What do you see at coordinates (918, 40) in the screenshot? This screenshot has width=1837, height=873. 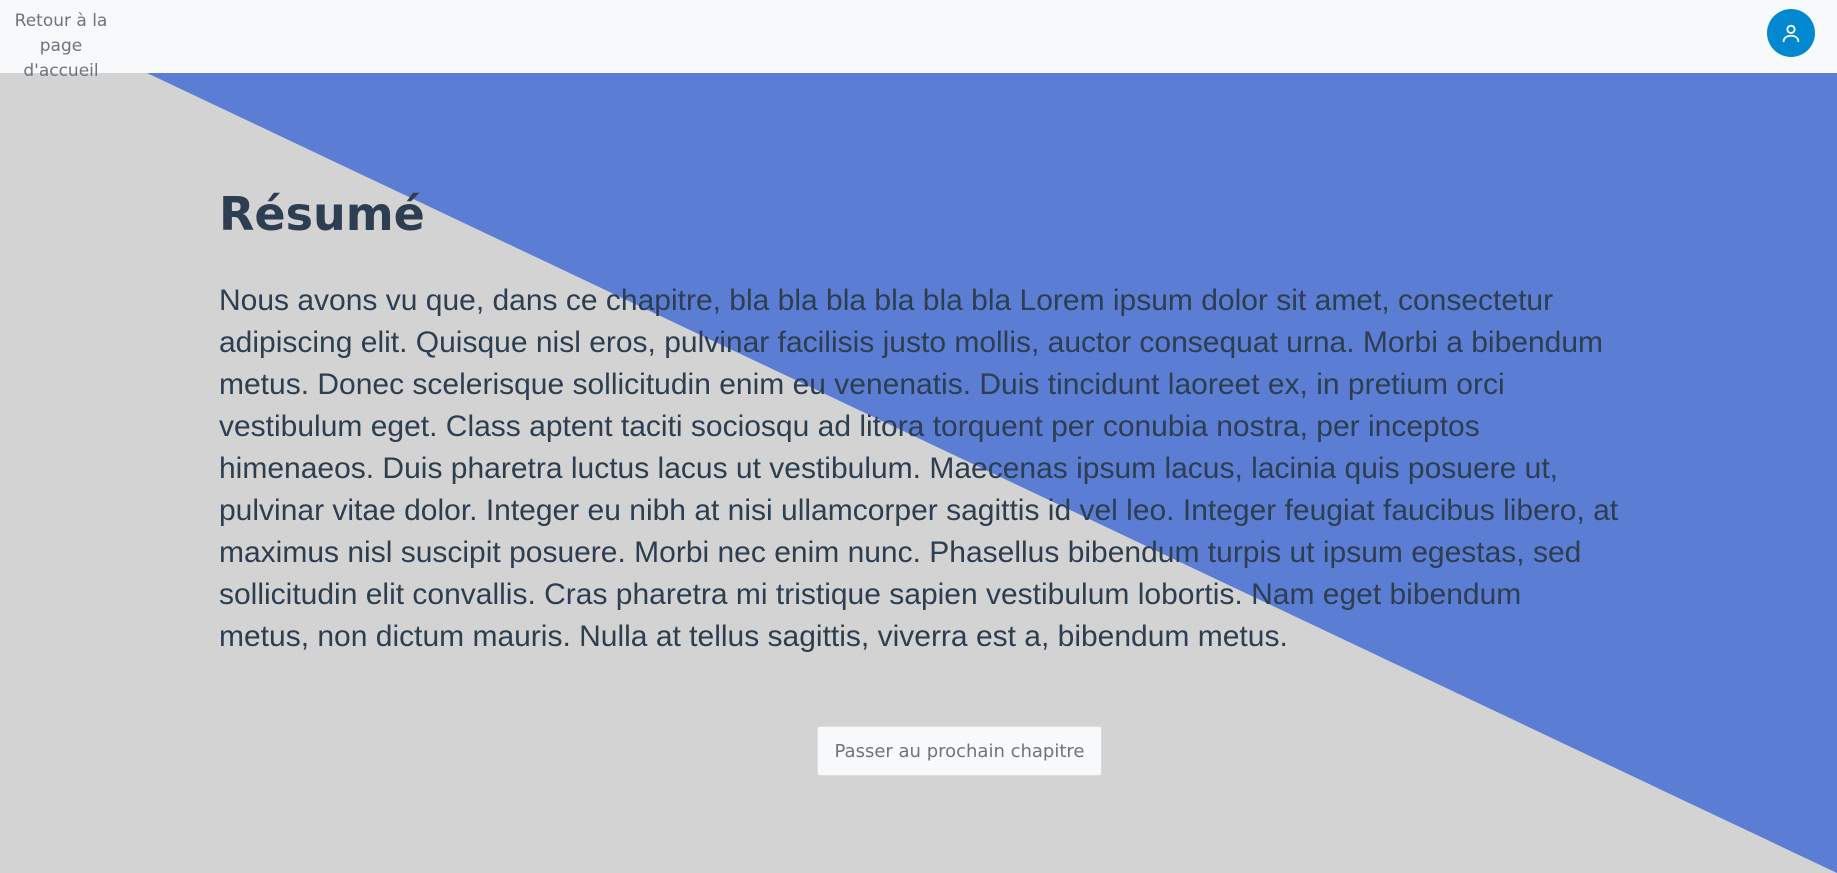 I see `top-navbar: Retour à la page d'accueil` at bounding box center [918, 40].